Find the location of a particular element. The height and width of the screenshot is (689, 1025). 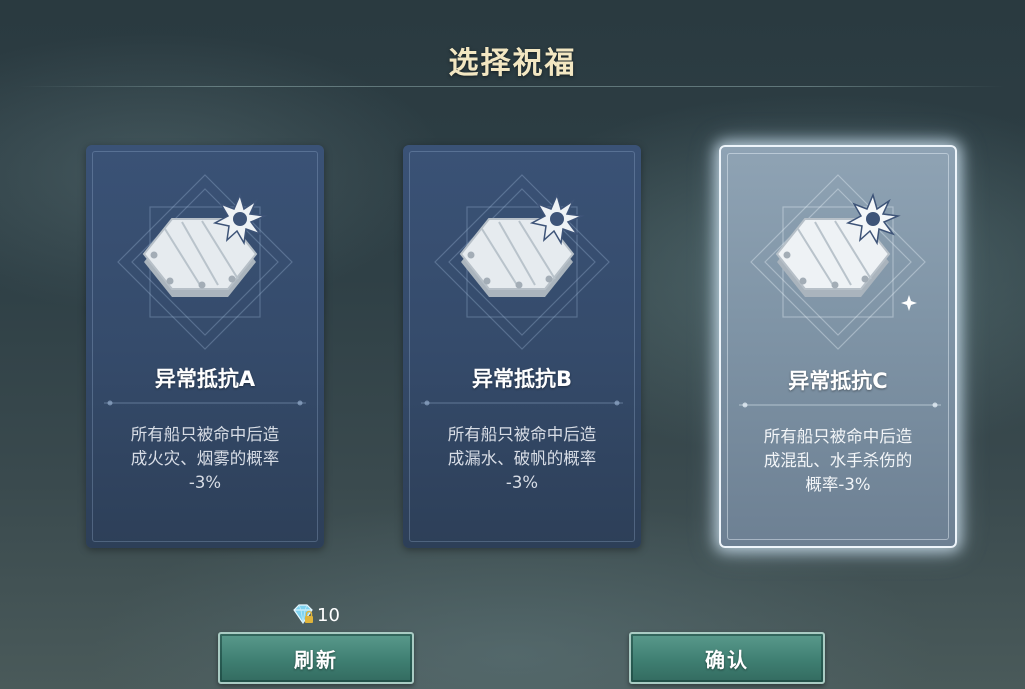

card-description: 所有船只被命中后造 成漏水、破帆的概率 -3% is located at coordinates (522, 458).